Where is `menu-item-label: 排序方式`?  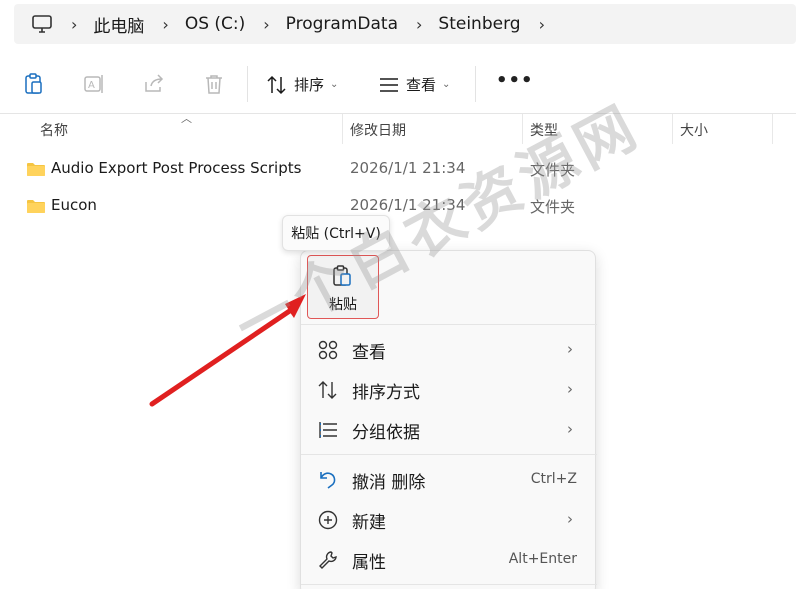 menu-item-label: 排序方式 is located at coordinates (386, 393).